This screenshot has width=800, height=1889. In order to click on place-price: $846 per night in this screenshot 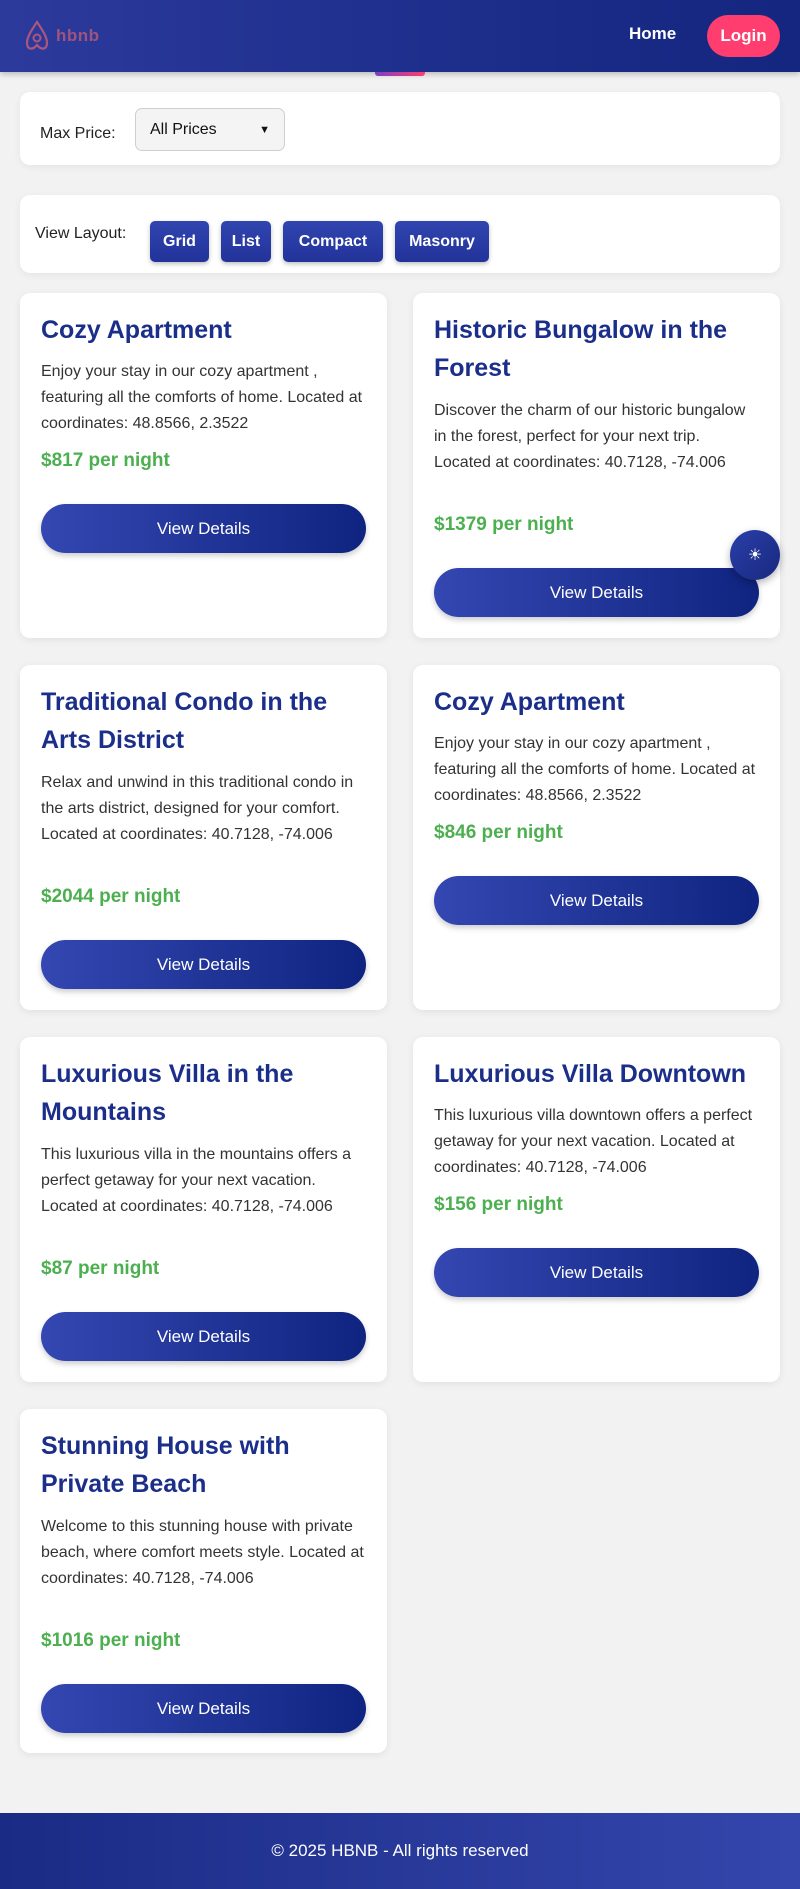, I will do `click(498, 832)`.